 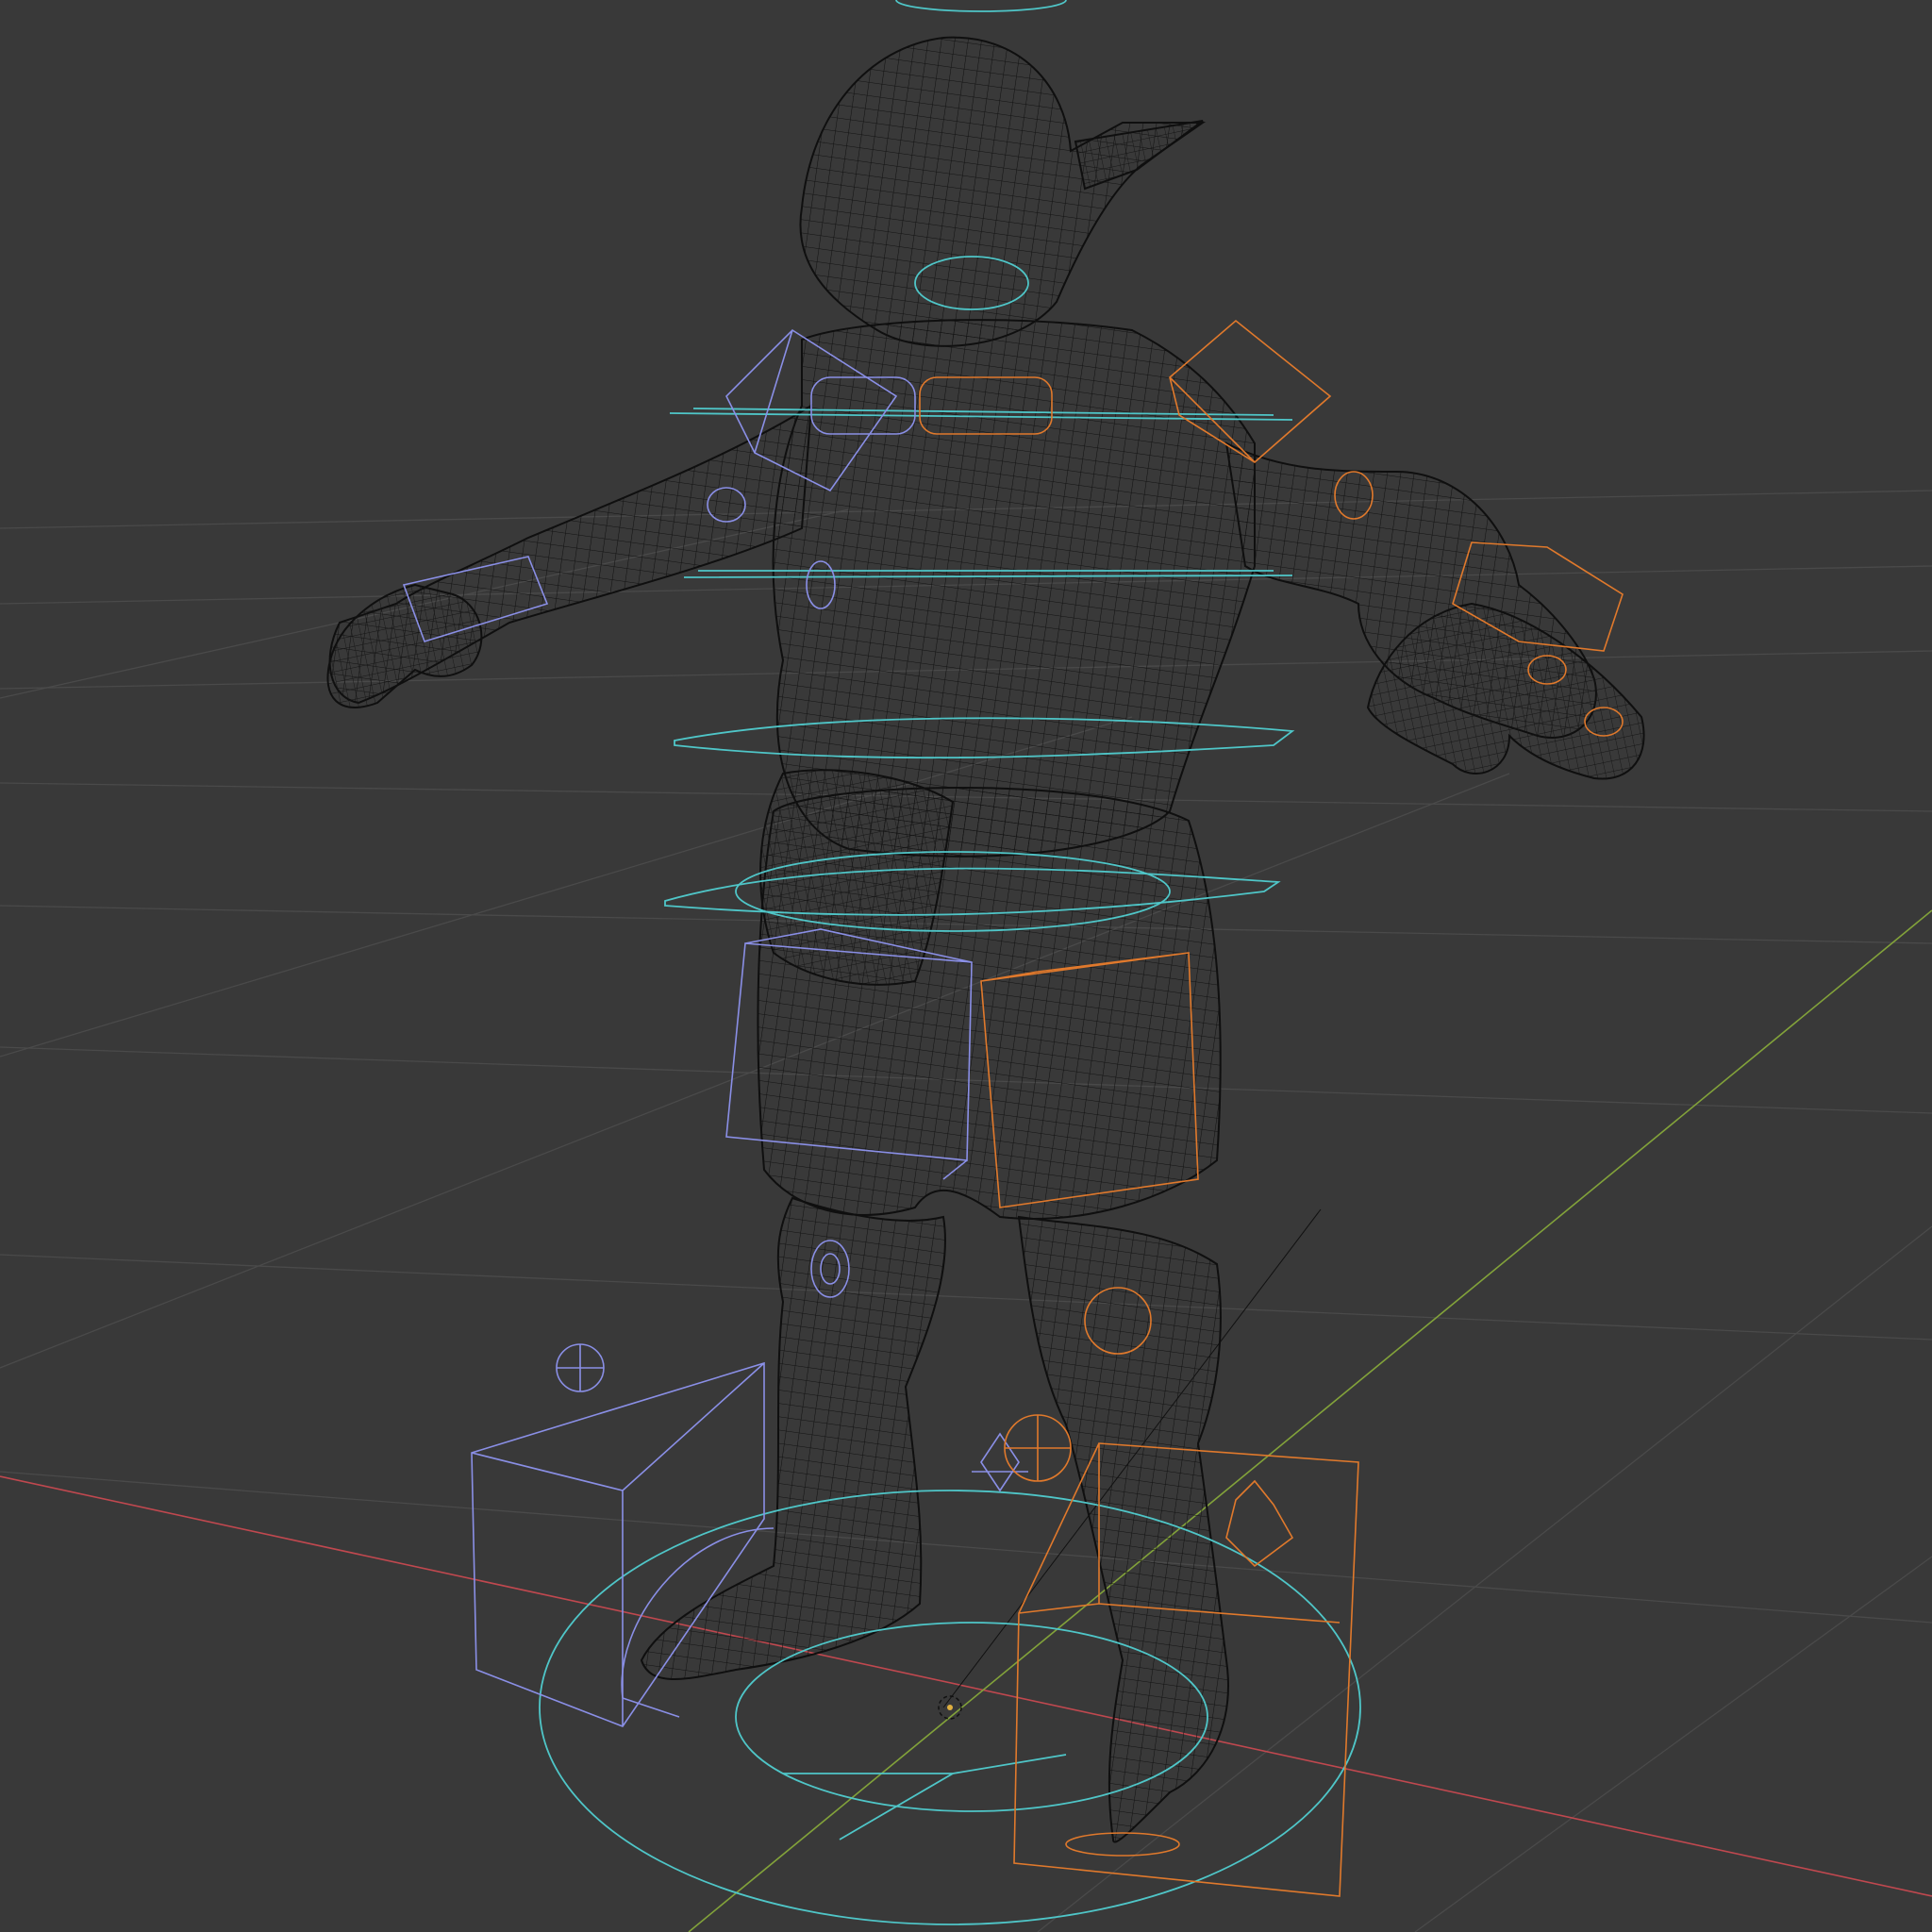 I want to click on mesh-ear, so click(x=1139, y=156).